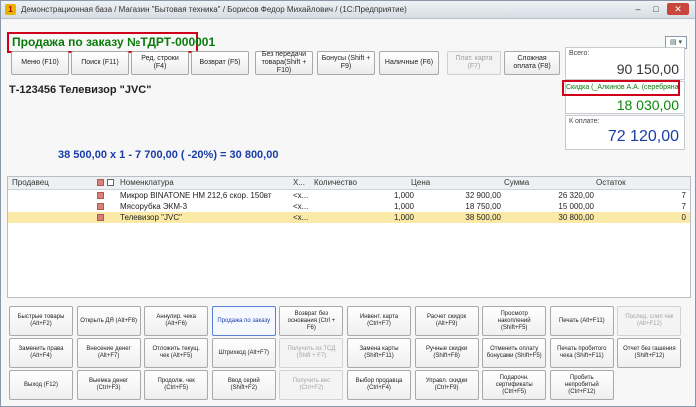 The image size is (696, 407). I want to click on toolbar-button: Без передачи товара(Shift + F10), so click(284, 63).